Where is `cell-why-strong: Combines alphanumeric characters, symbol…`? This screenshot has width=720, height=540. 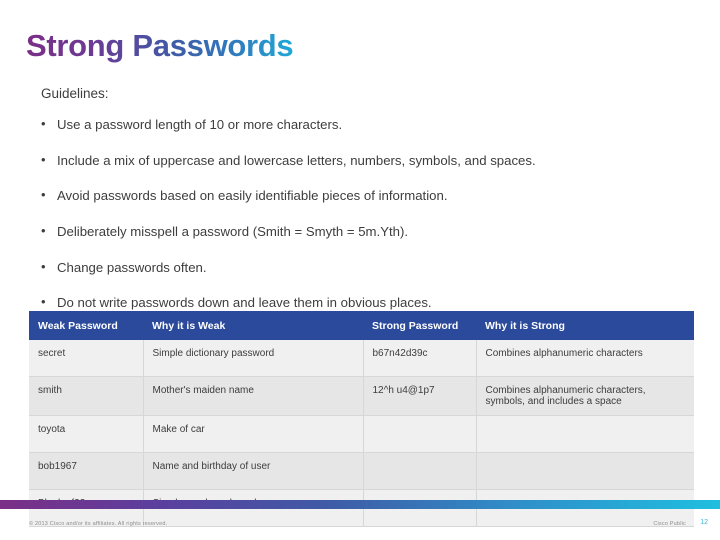
cell-why-strong: Combines alphanumeric characters, symbol… is located at coordinates (585, 396).